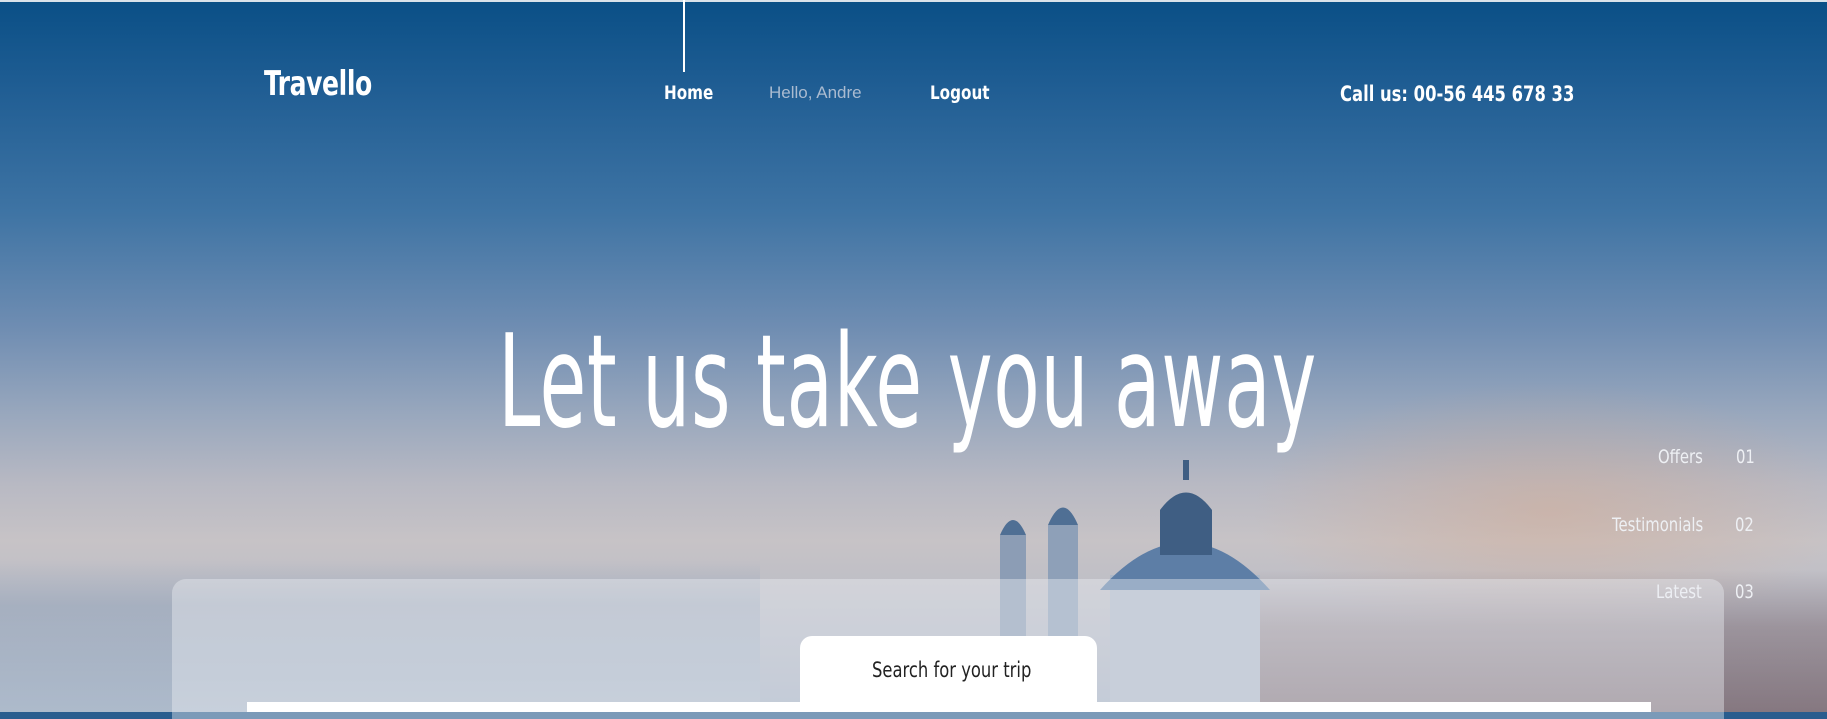 Image resolution: width=1827 pixels, height=719 pixels. What do you see at coordinates (815, 92) in the screenshot?
I see `user-greeting: Hello, Andre` at bounding box center [815, 92].